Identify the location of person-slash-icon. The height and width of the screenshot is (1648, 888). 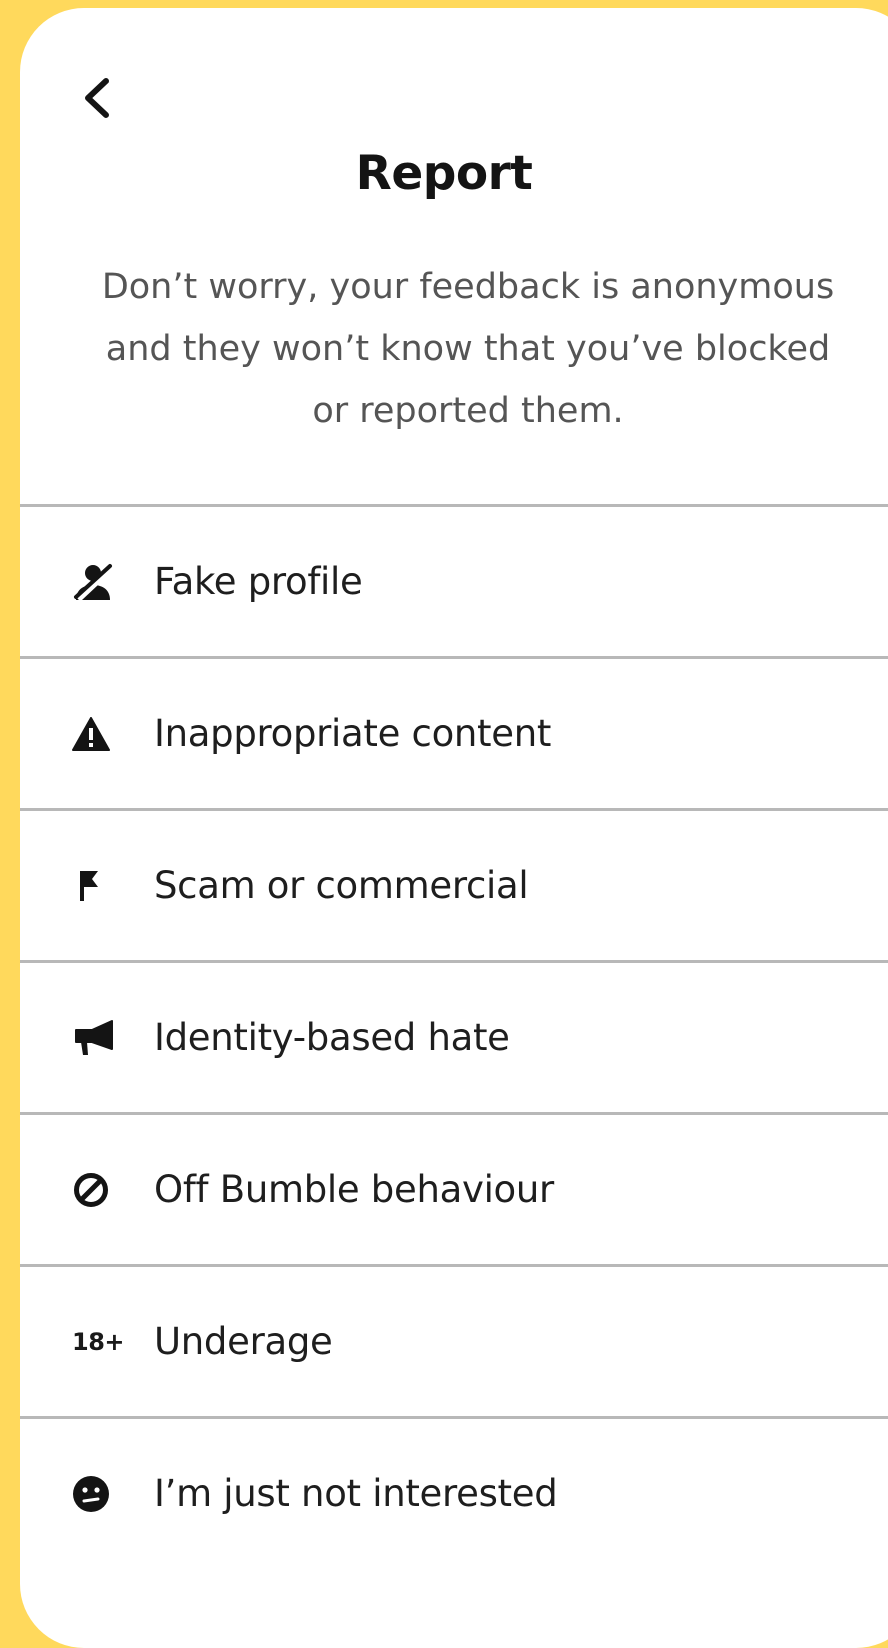
(93, 582).